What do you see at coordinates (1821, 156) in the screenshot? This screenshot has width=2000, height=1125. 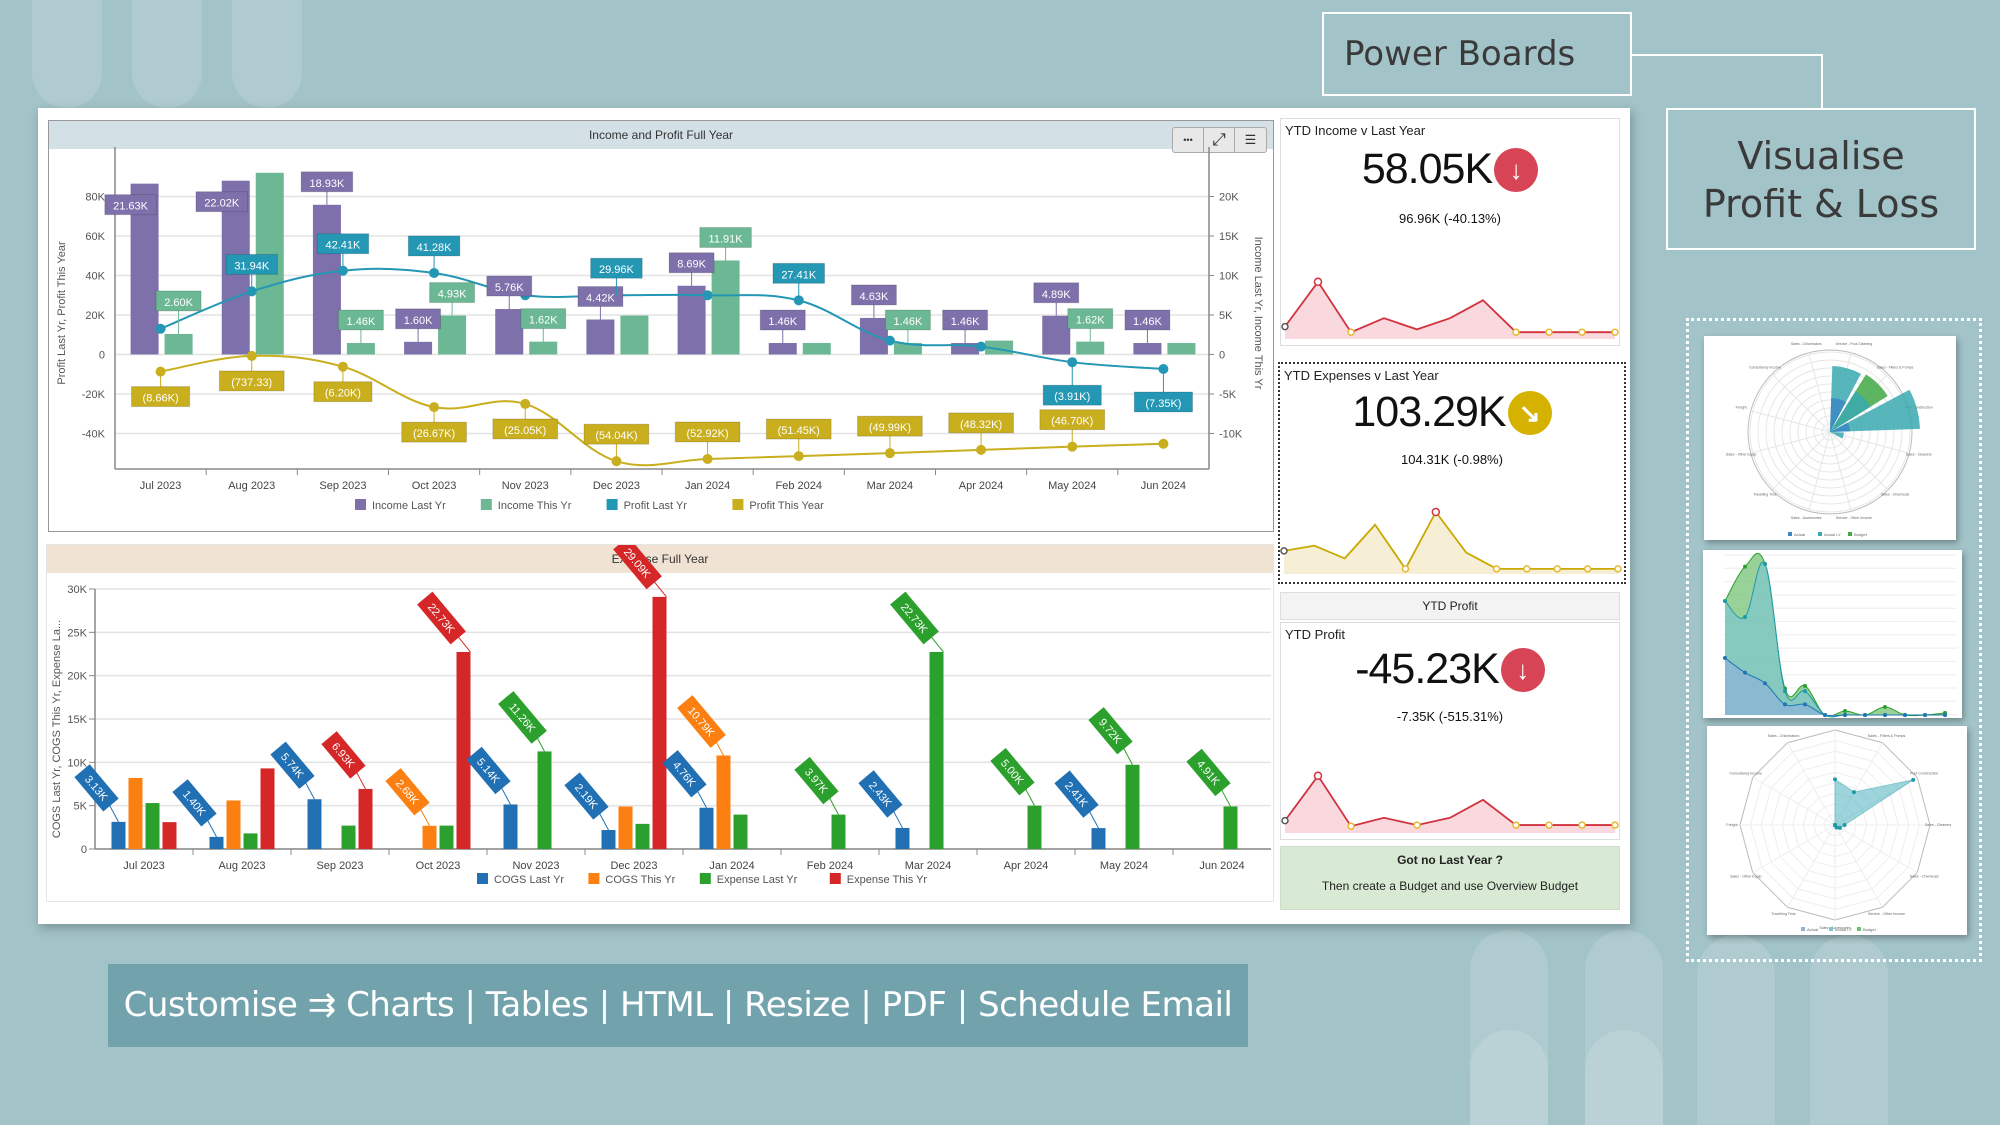 I see `visualise-line1: Visualise` at bounding box center [1821, 156].